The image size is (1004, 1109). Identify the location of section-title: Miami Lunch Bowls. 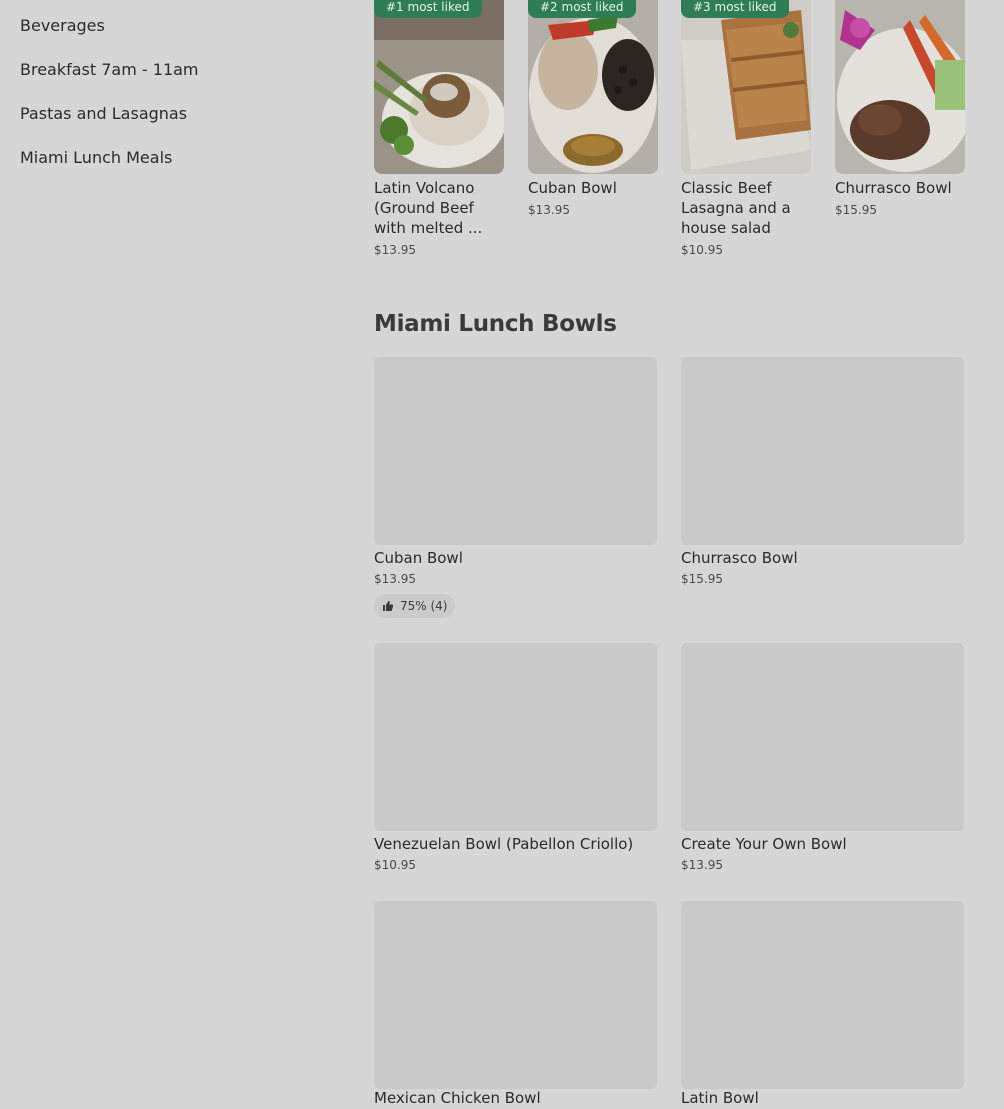
(495, 324).